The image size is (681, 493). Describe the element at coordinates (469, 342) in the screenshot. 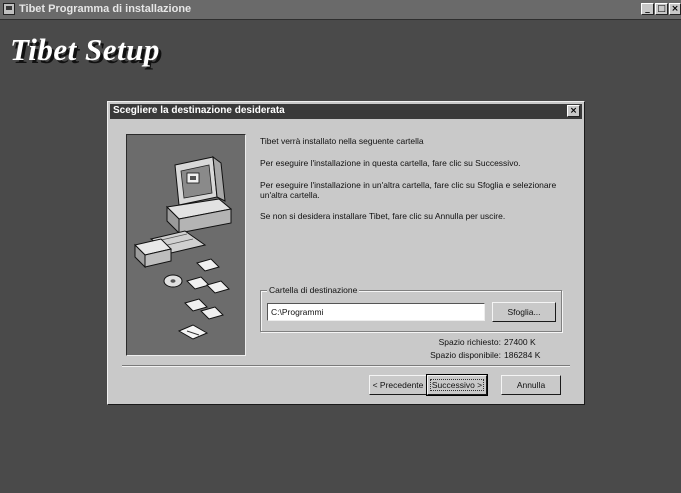

I see `space-required-label: Spazio richiesto:` at that location.